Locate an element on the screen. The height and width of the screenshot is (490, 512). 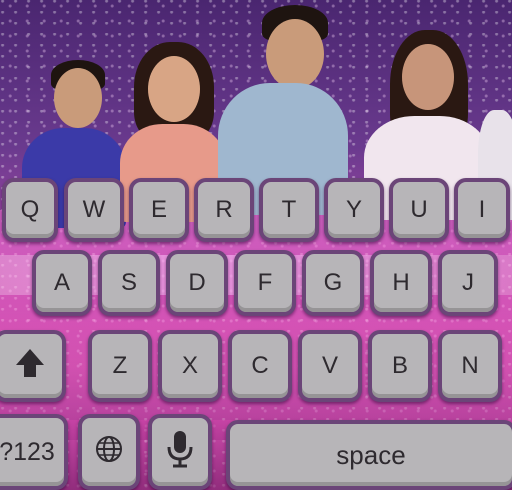
key-label: A is located at coordinates (61, 282).